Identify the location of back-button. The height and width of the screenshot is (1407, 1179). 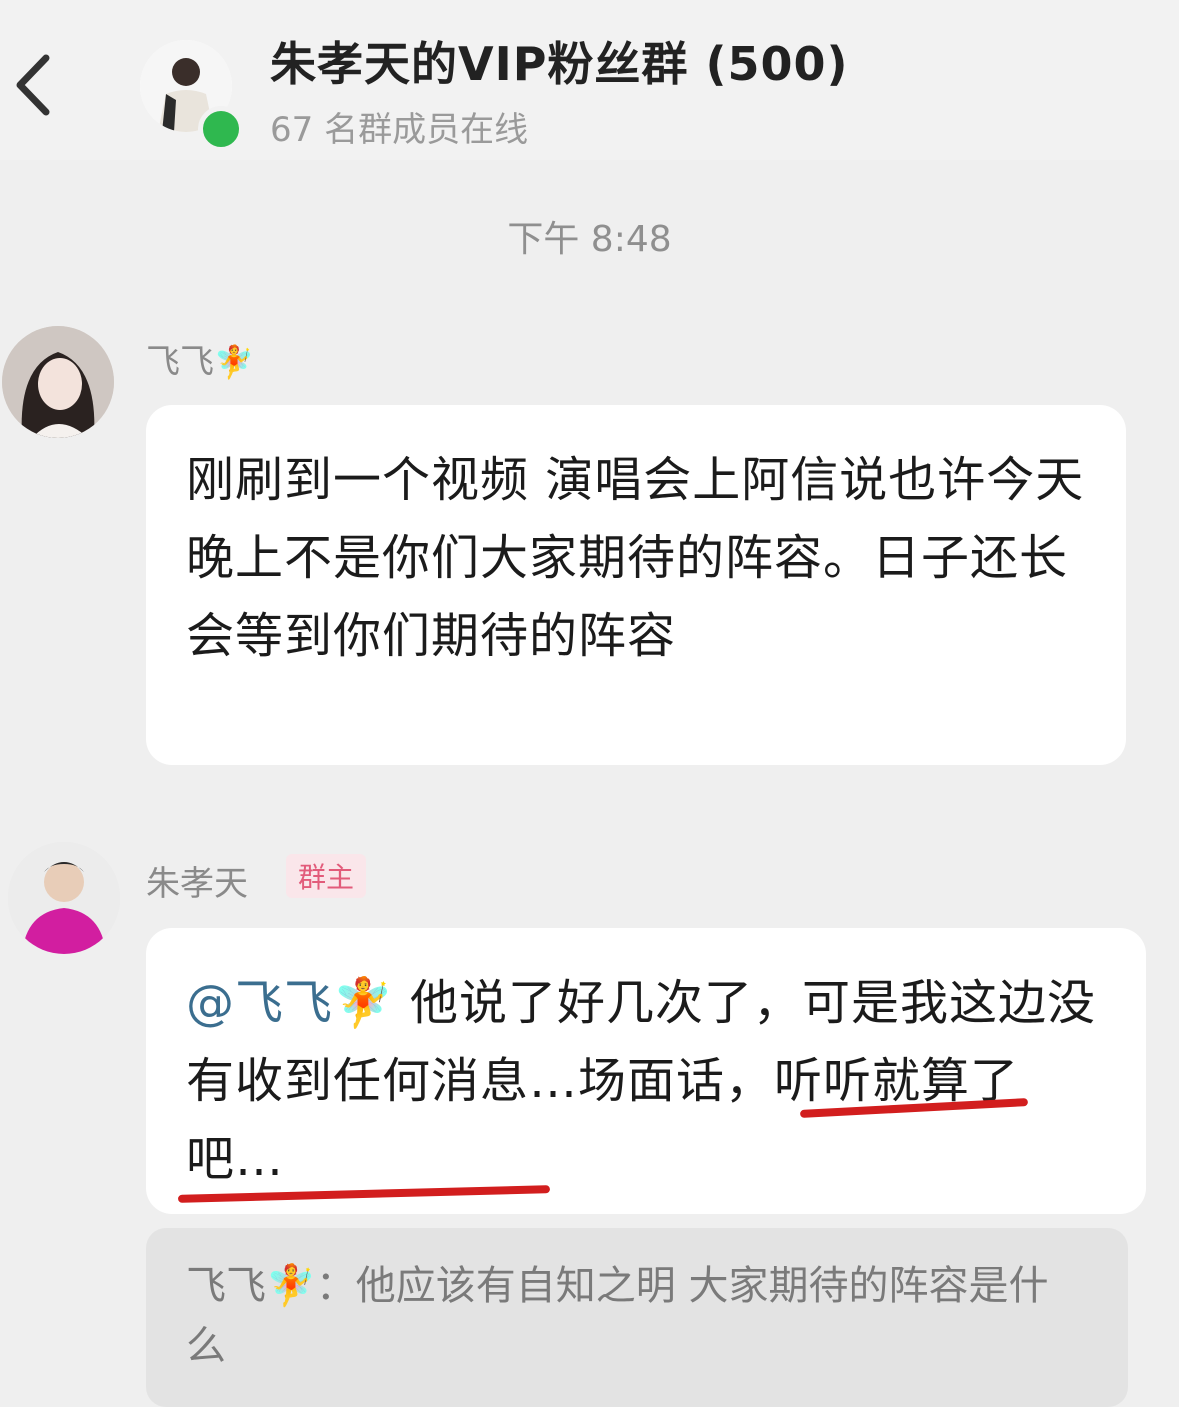
(33, 85).